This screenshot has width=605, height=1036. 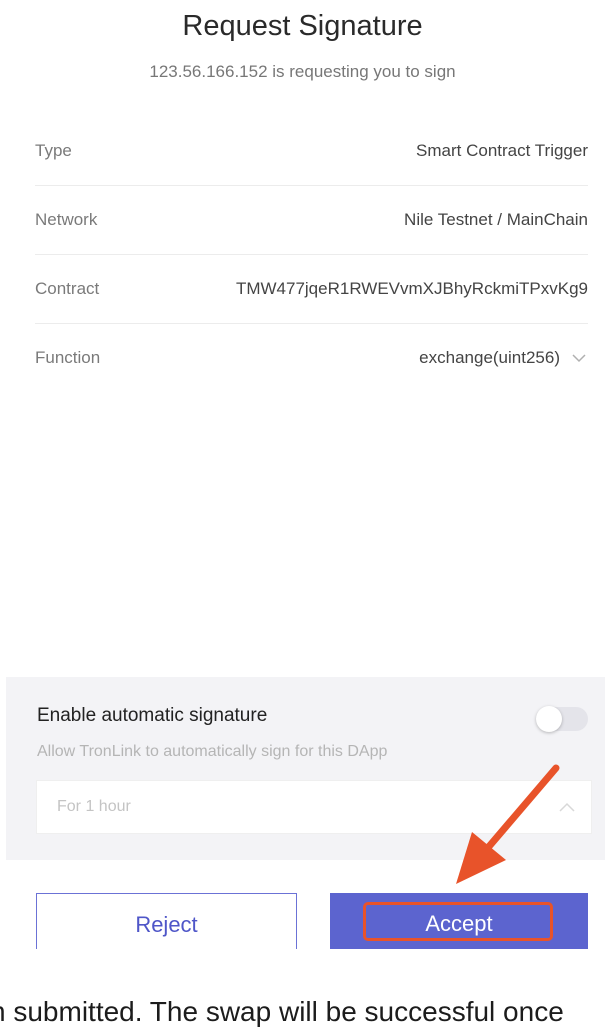 I want to click on type-value: Smart Contract Trigger, so click(x=502, y=150).